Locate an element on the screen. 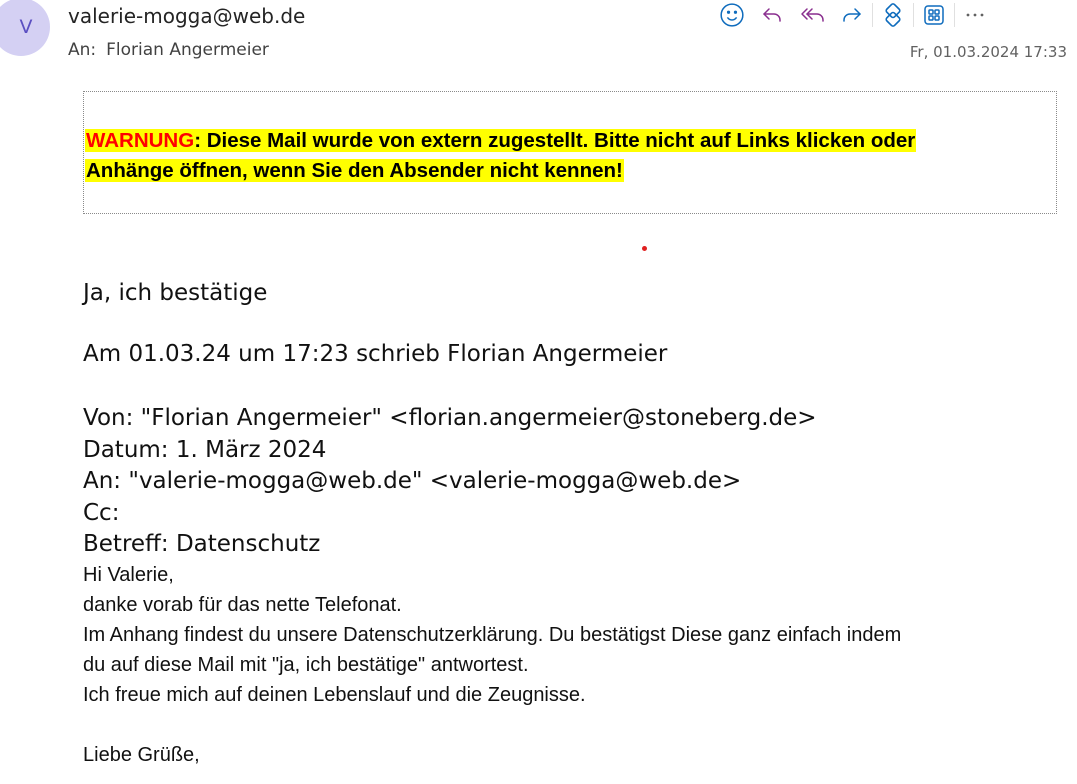 The height and width of the screenshot is (784, 1077). avatar: V is located at coordinates (25, 28).